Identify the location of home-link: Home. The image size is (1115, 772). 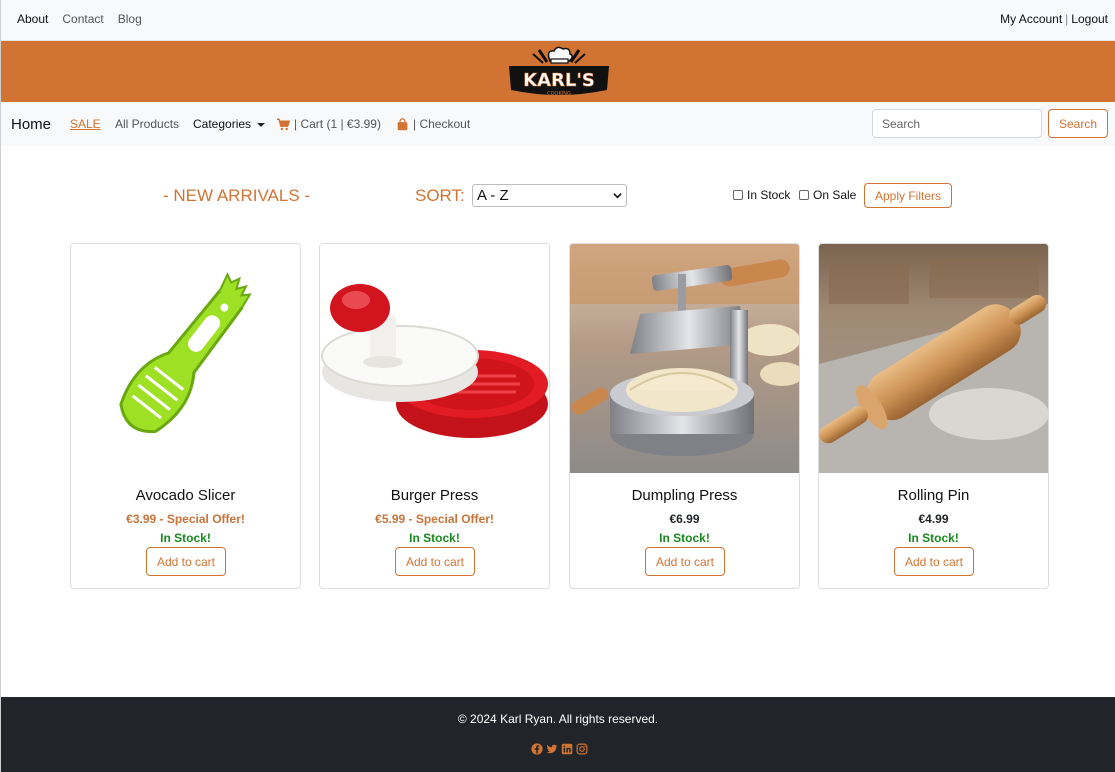
(31, 124).